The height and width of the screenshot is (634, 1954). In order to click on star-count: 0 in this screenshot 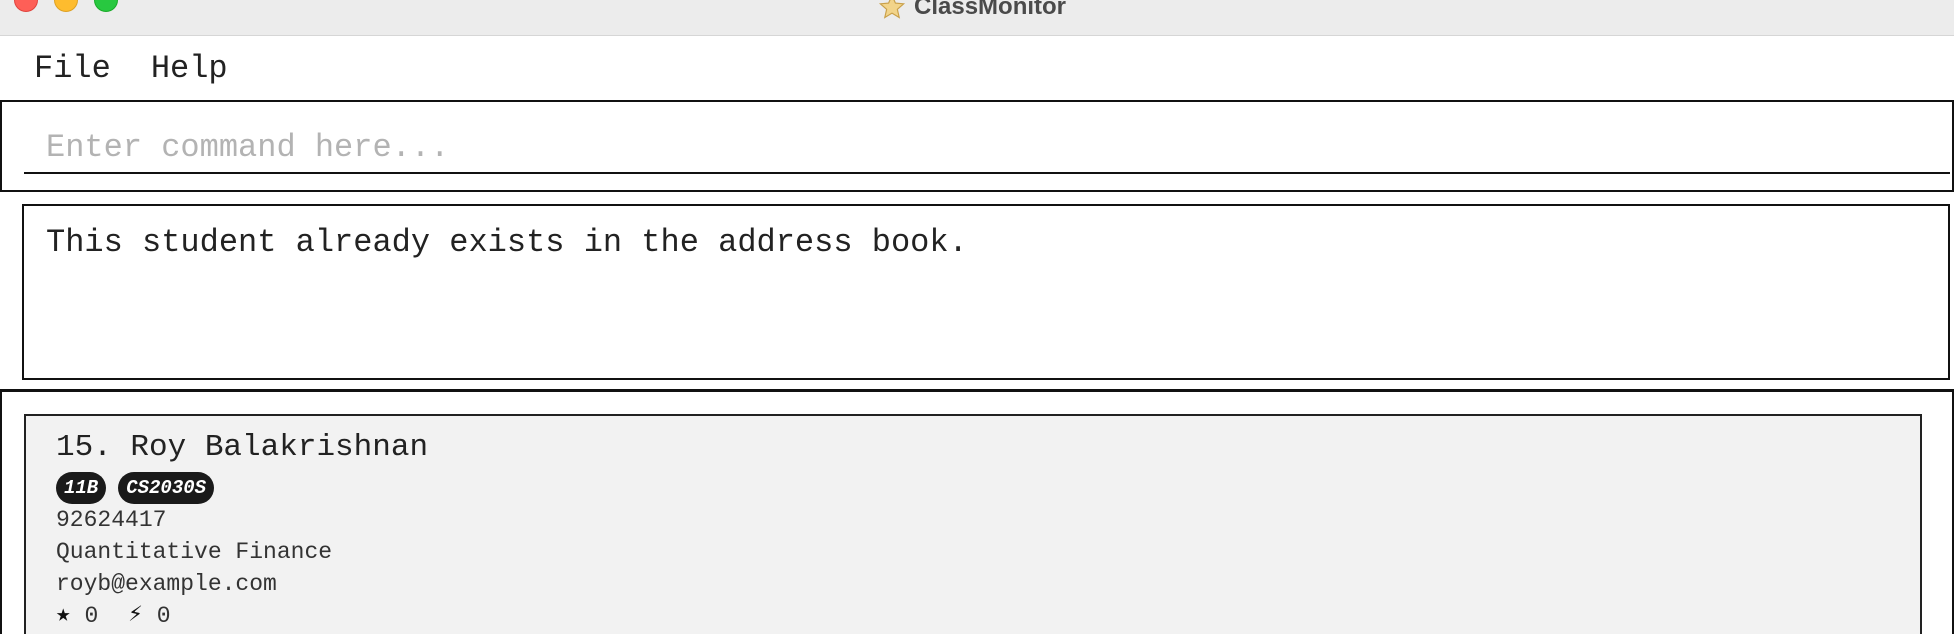, I will do `click(91, 616)`.